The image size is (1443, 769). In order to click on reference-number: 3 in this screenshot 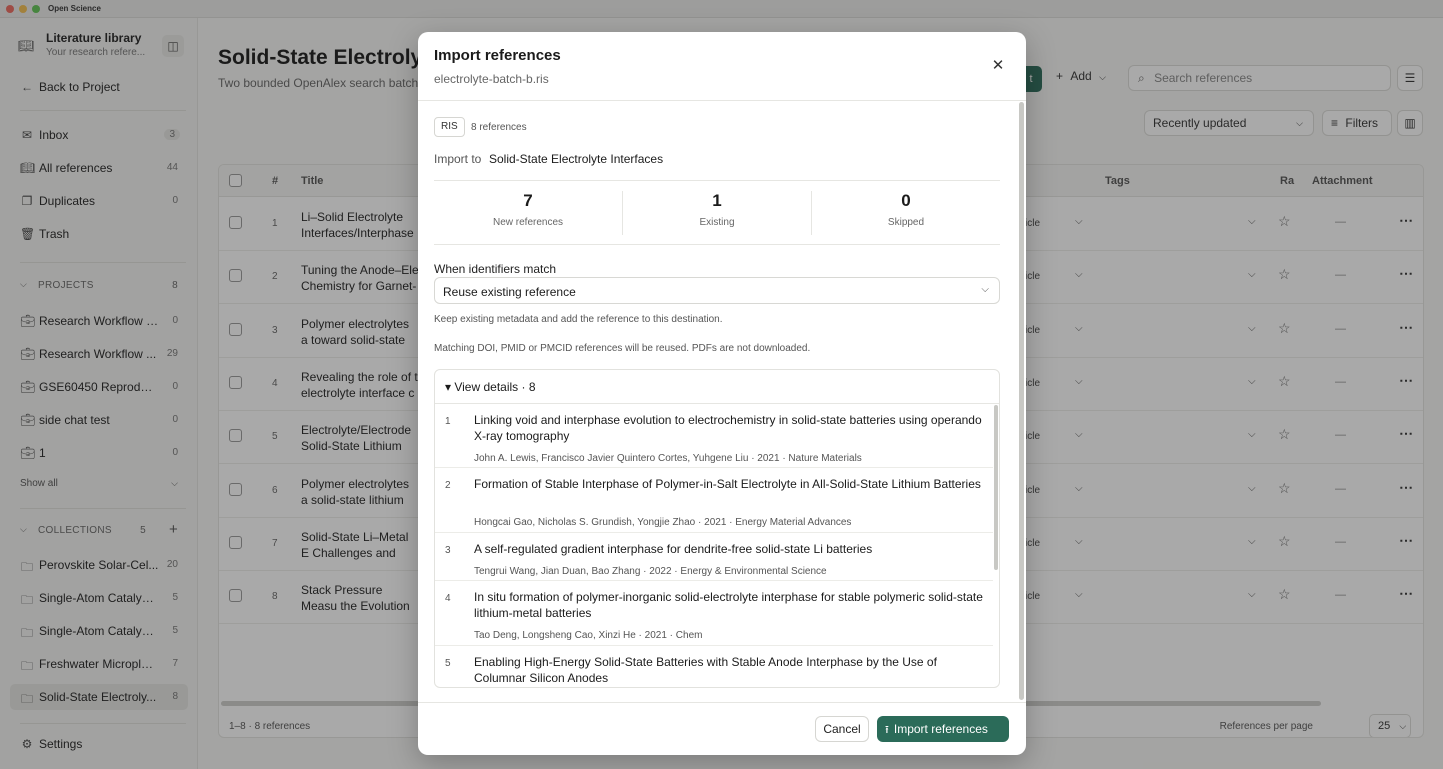, I will do `click(448, 550)`.